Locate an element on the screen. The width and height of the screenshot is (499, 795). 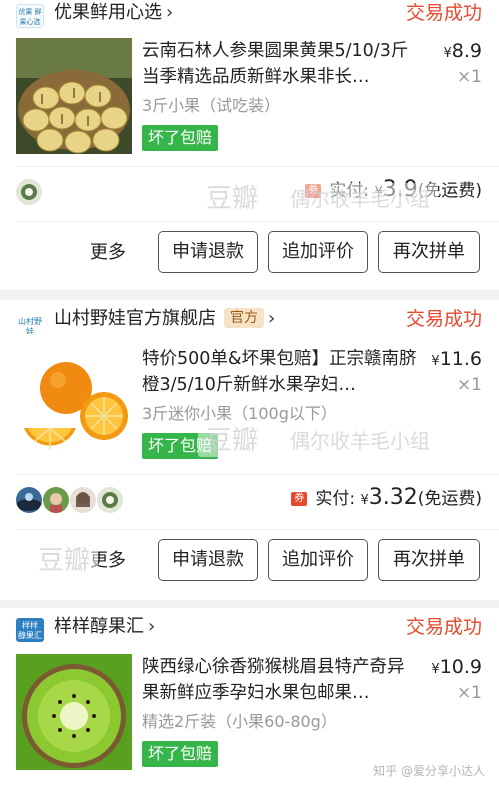
product-spec: 精选2斤装（小果60-80g） is located at coordinates (239, 721).